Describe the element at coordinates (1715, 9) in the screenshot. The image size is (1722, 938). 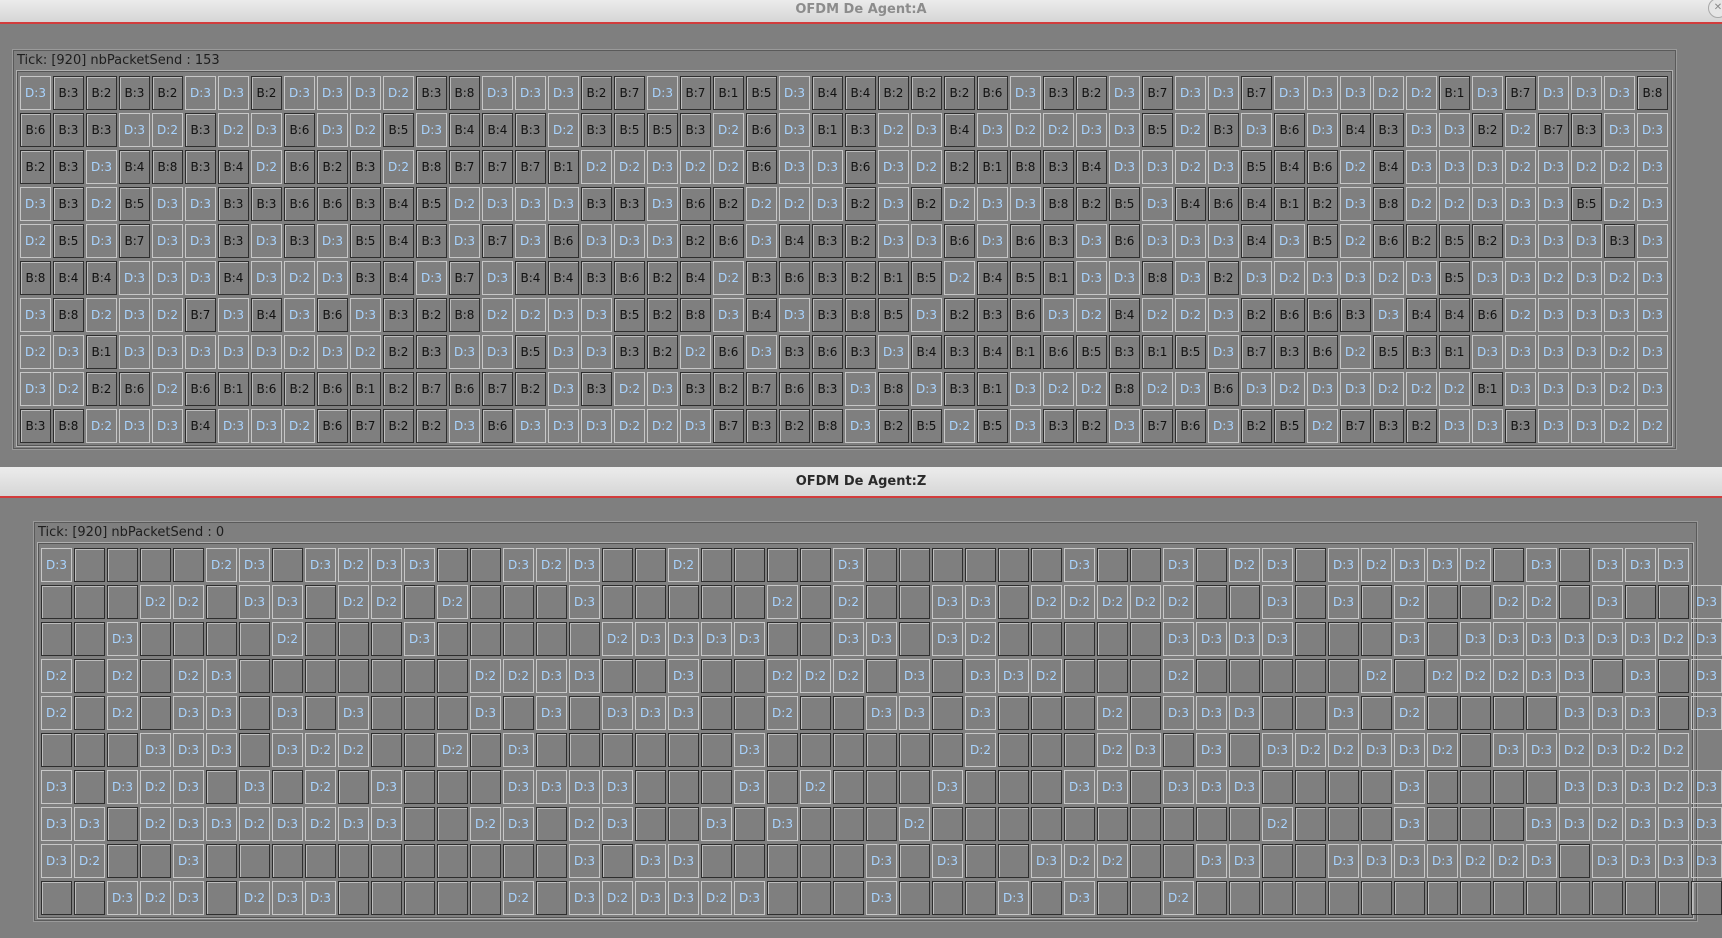
I see `close-icon: ✕` at that location.